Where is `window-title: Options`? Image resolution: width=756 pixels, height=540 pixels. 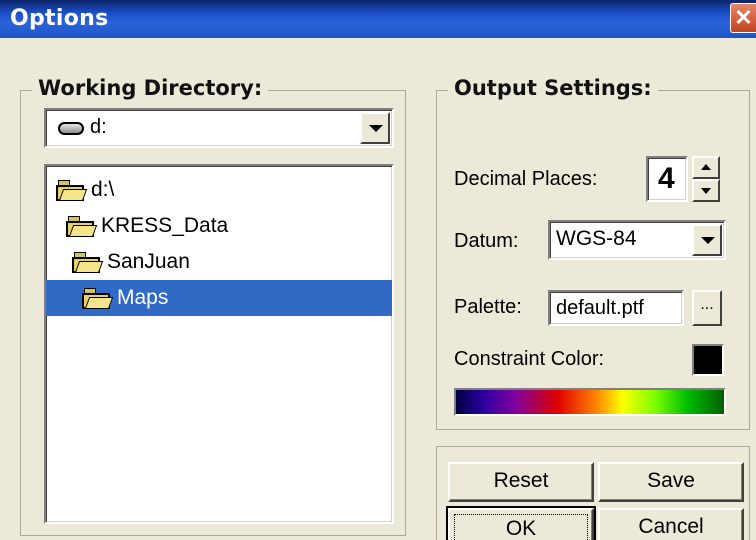
window-title: Options is located at coordinates (59, 18).